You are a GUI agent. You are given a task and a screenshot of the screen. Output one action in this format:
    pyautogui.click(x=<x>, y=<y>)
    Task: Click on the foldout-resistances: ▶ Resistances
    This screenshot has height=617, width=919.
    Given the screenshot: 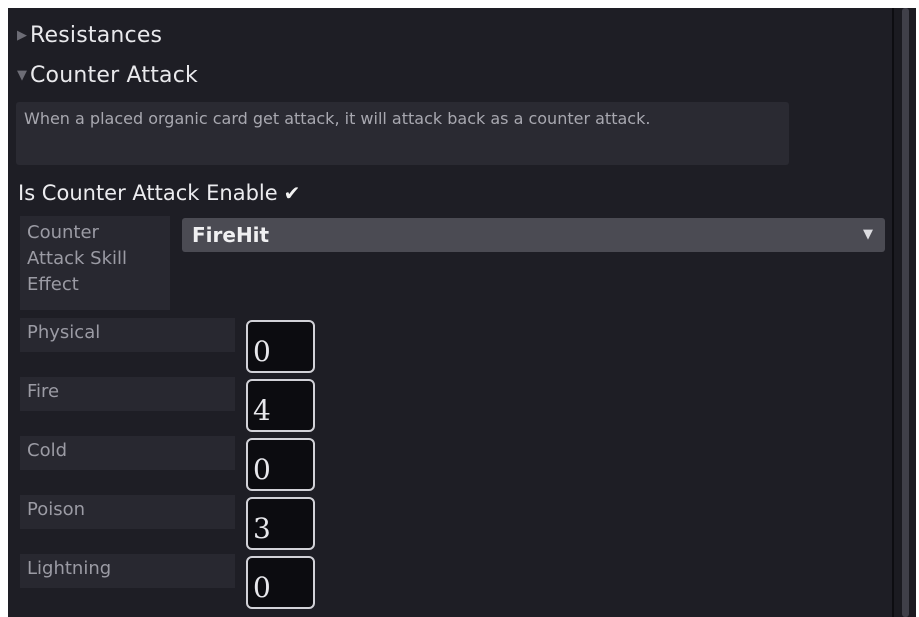 What is the action you would take?
    pyautogui.click(x=85, y=35)
    